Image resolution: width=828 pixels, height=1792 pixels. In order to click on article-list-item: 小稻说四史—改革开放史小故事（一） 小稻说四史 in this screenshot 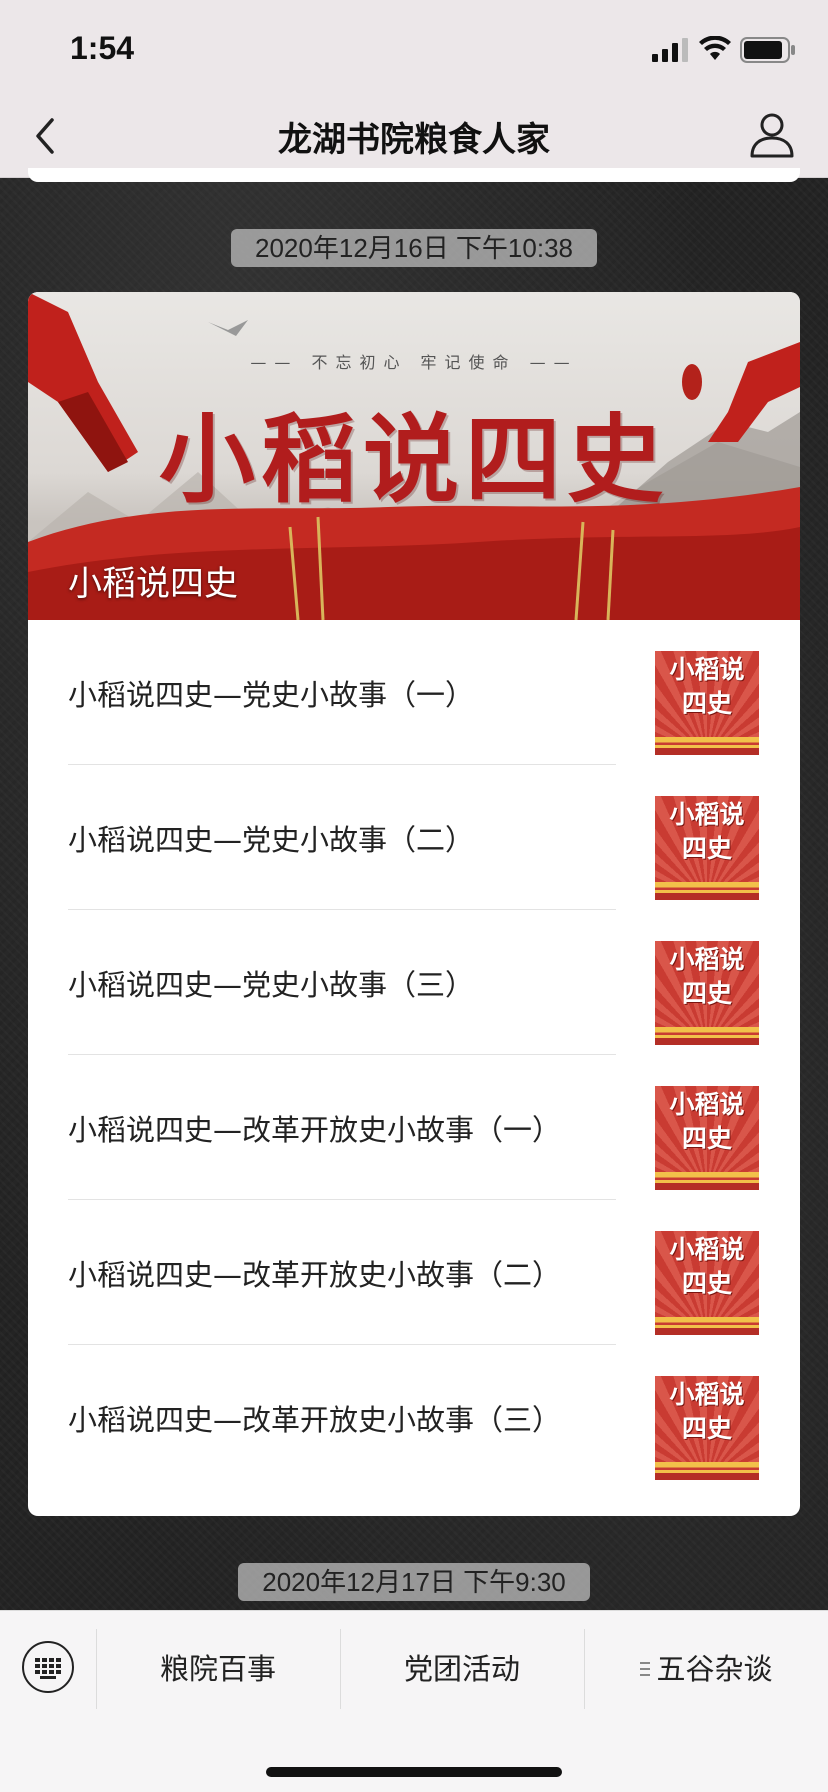, I will do `click(414, 1127)`.